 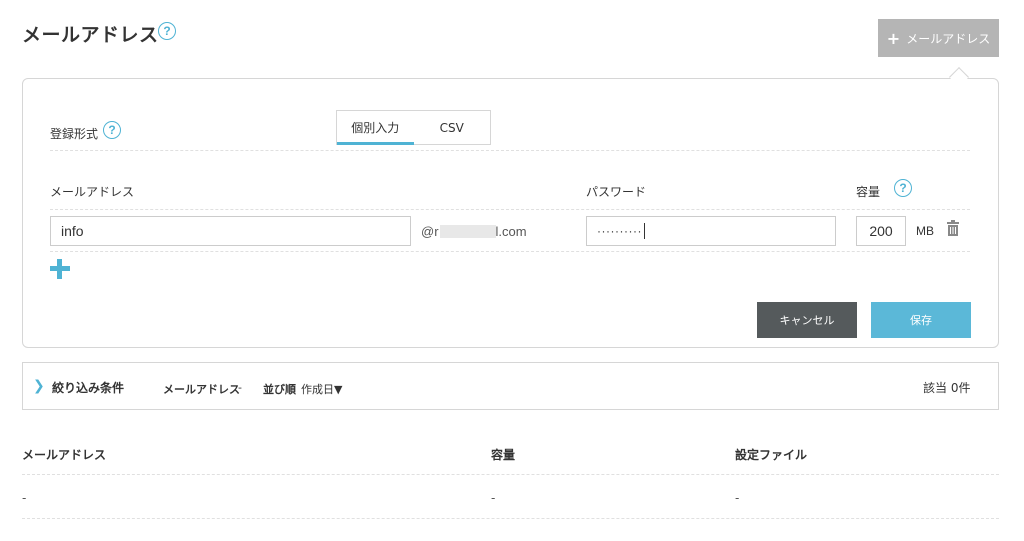 I want to click on filter-bar: ❯ 絞り込み条件 メールアドレス - 並び順 作成日▼ 該当 0件, so click(x=510, y=386).